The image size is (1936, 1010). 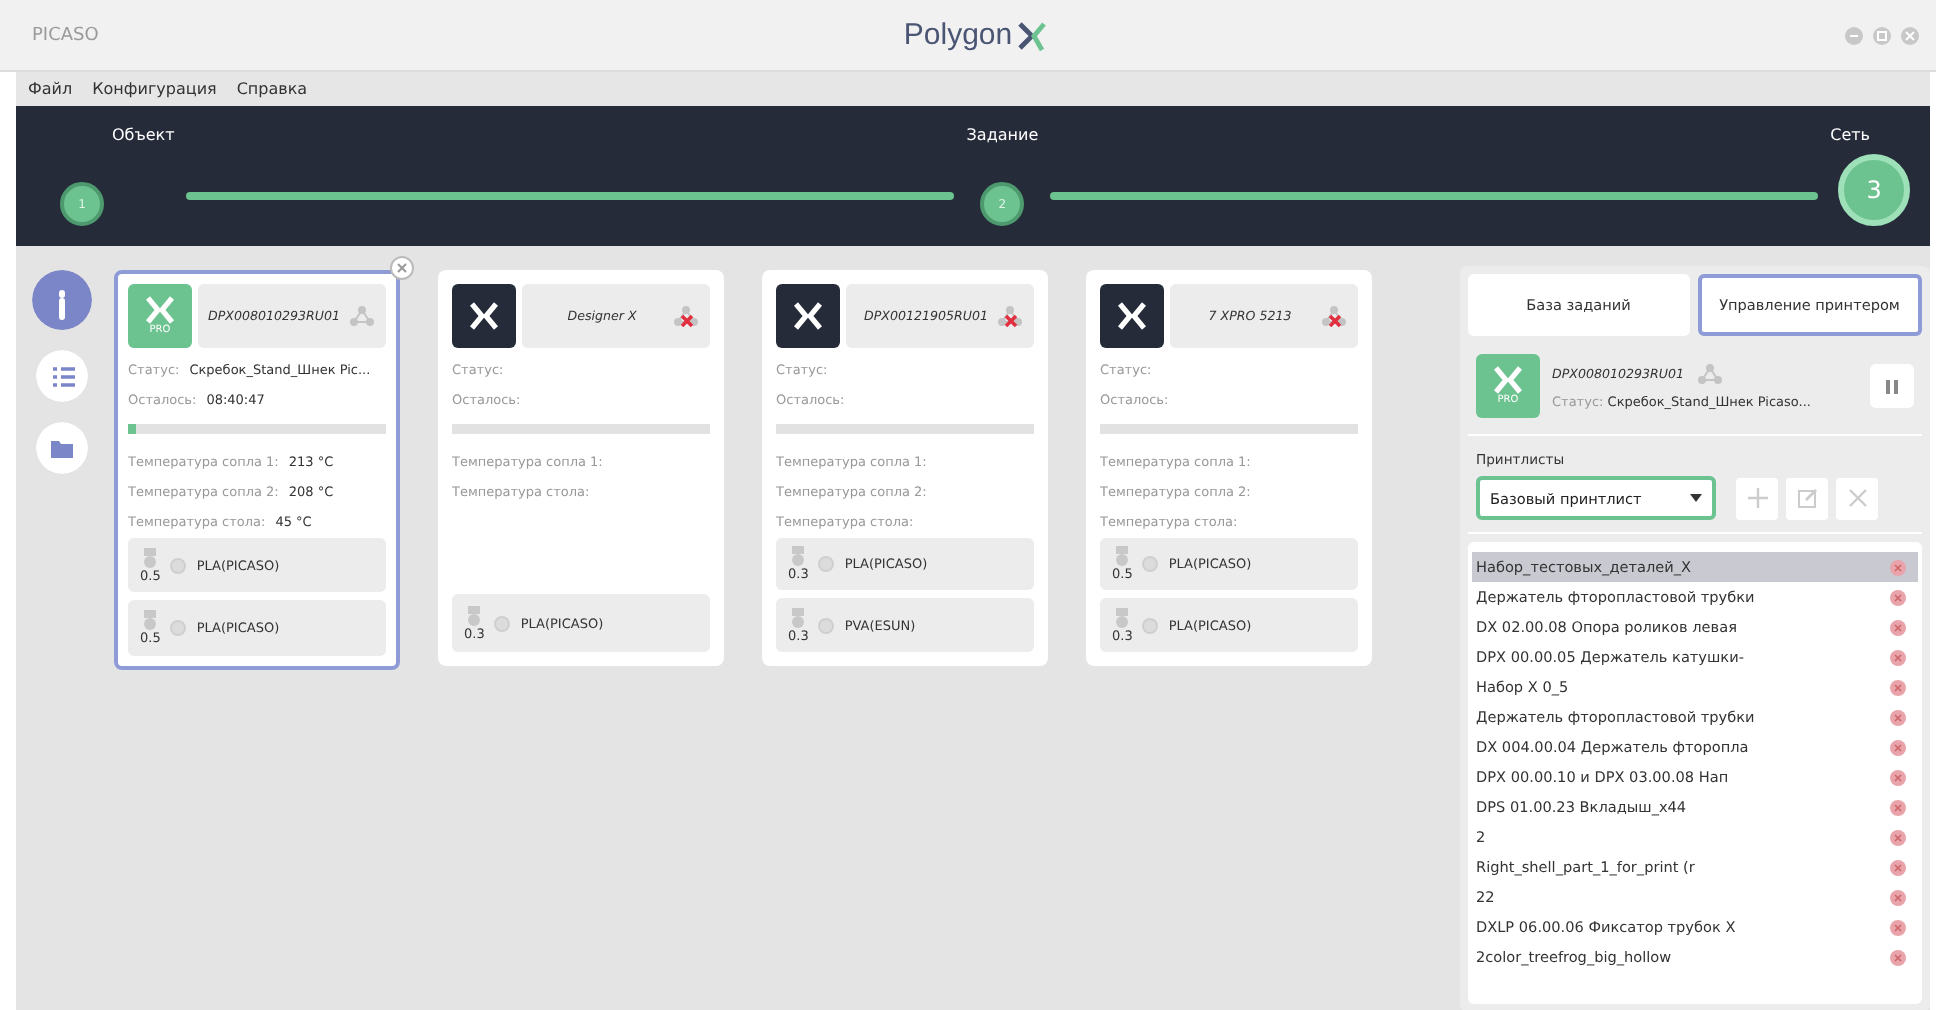 I want to click on delete-icon, so click(x=1857, y=498).